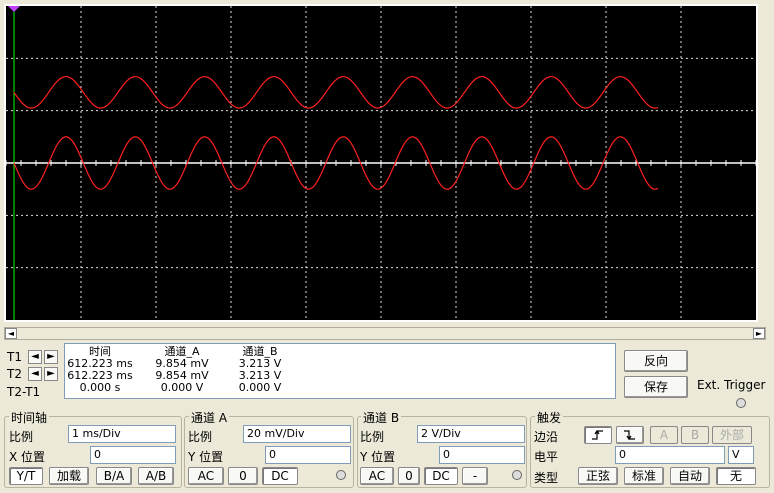 The image size is (774, 493). Describe the element at coordinates (549, 417) in the screenshot. I see `trigger-title: 触发` at that location.